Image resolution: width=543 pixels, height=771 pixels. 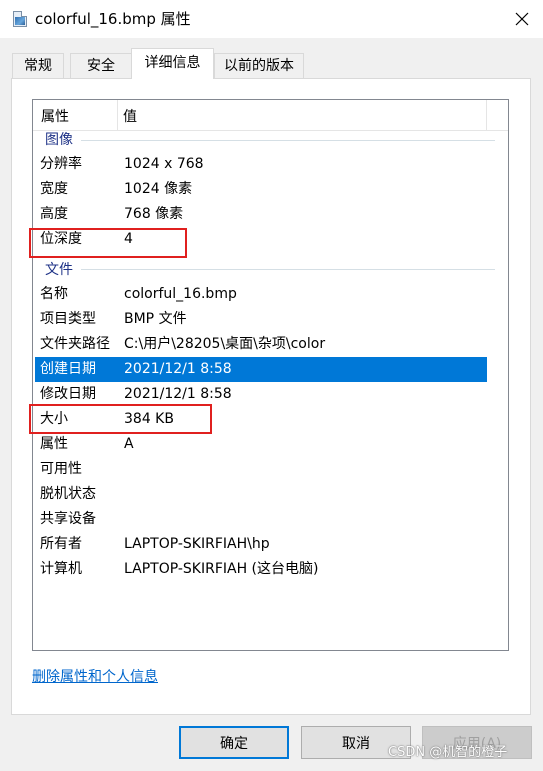 What do you see at coordinates (68, 394) in the screenshot?
I see `property-name: 修改日期` at bounding box center [68, 394].